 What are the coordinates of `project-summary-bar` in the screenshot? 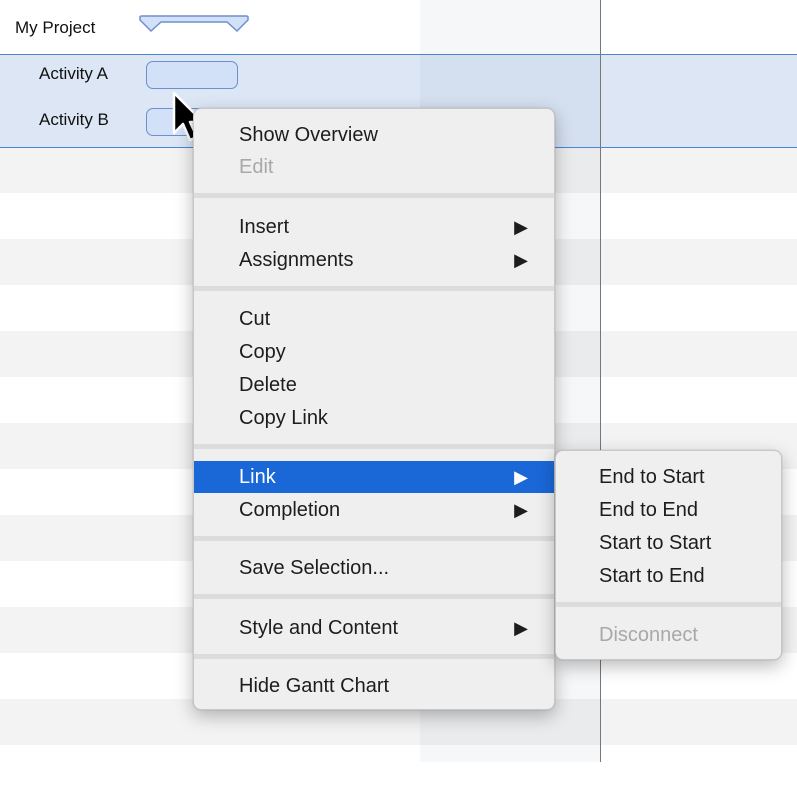 It's located at (194, 24).